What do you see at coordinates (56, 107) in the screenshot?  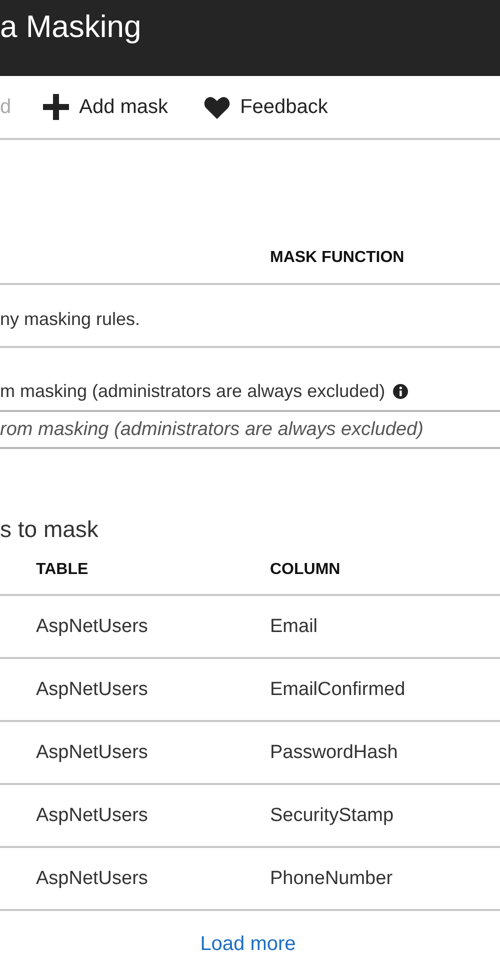 I see `plus-icon` at bounding box center [56, 107].